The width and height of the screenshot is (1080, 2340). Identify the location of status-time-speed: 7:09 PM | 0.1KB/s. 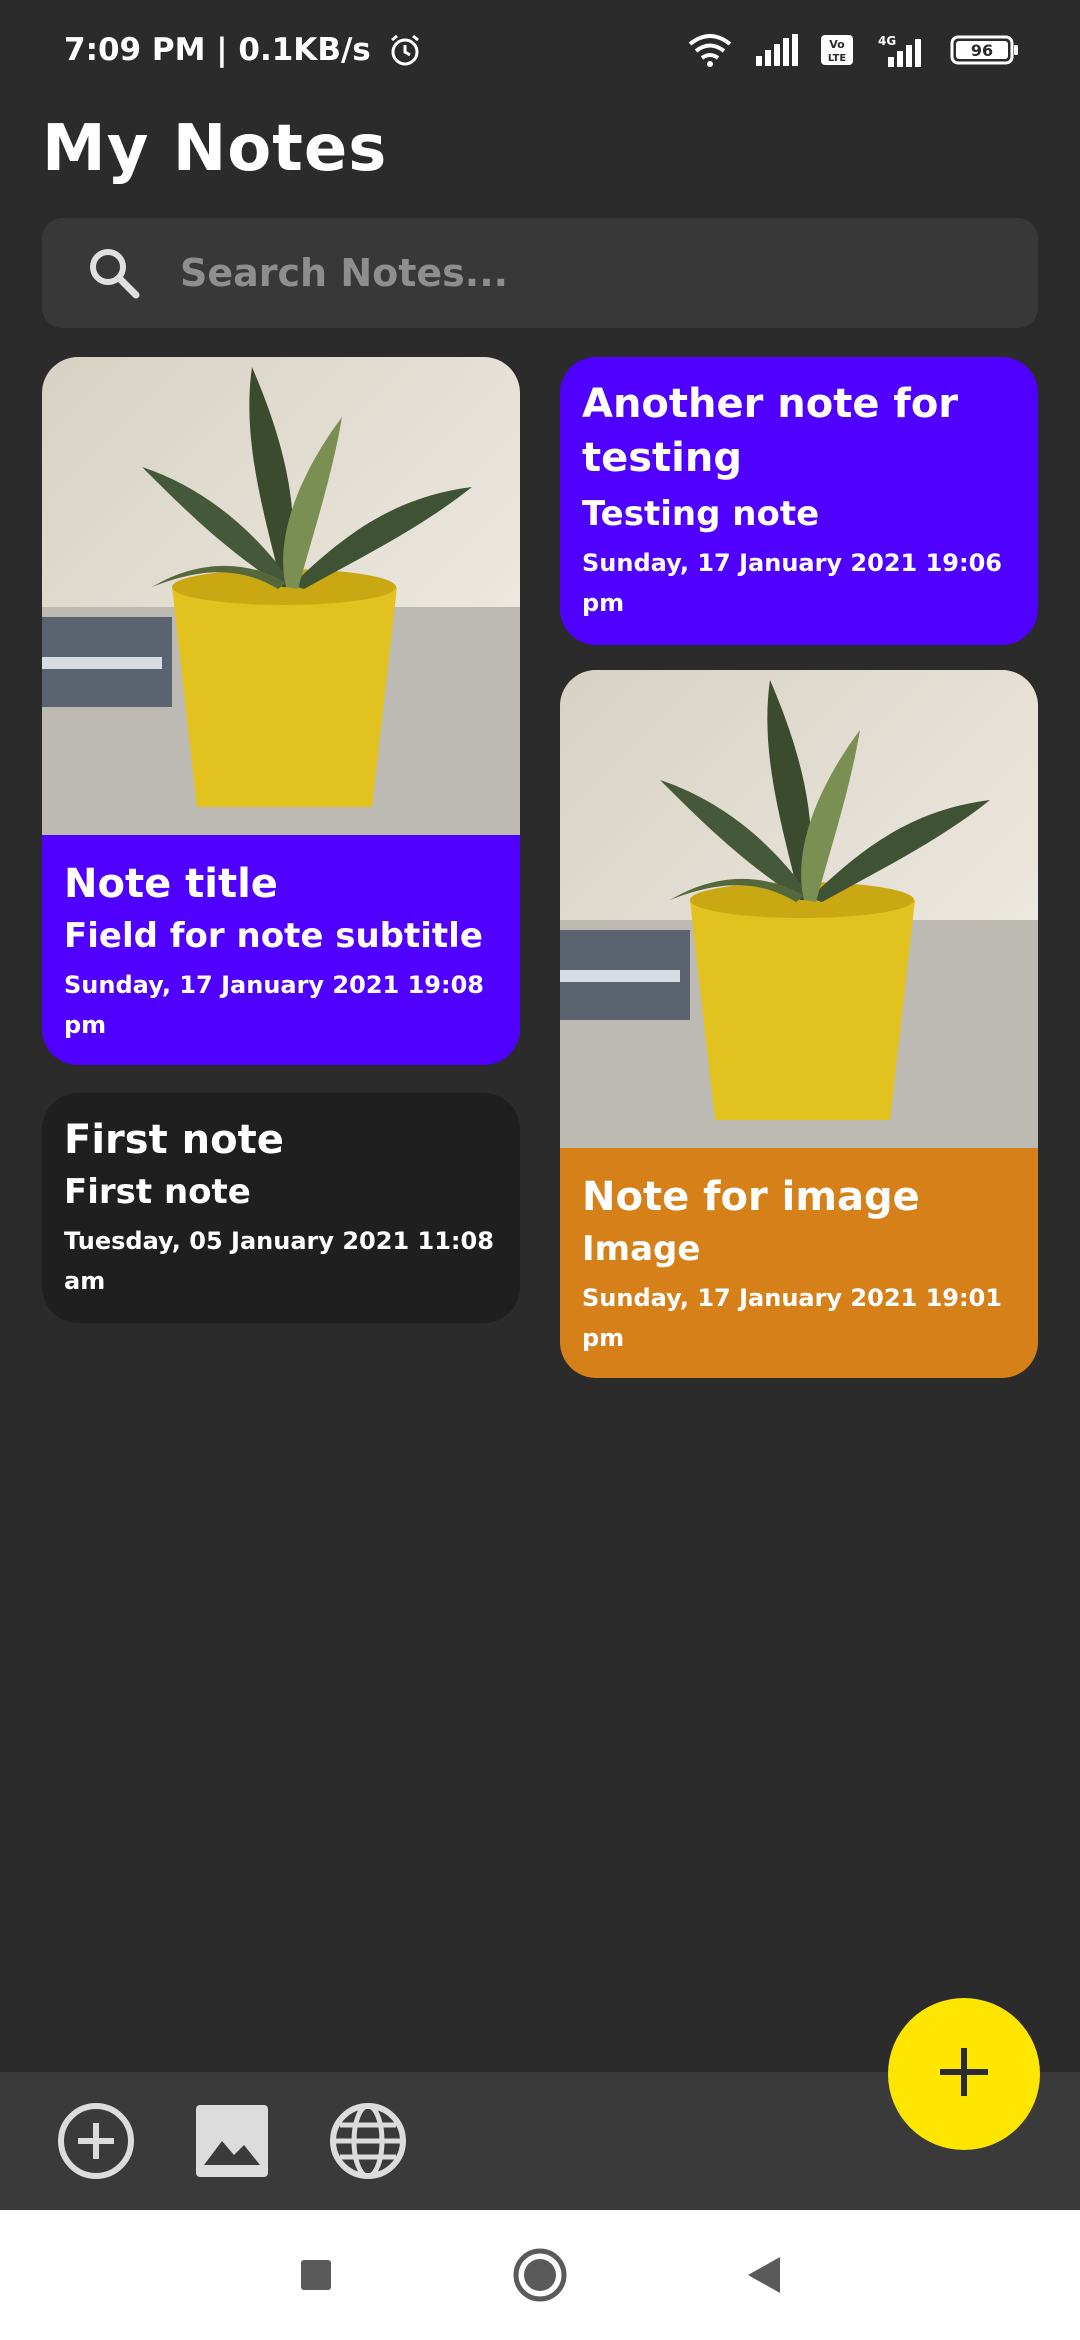
(217, 50).